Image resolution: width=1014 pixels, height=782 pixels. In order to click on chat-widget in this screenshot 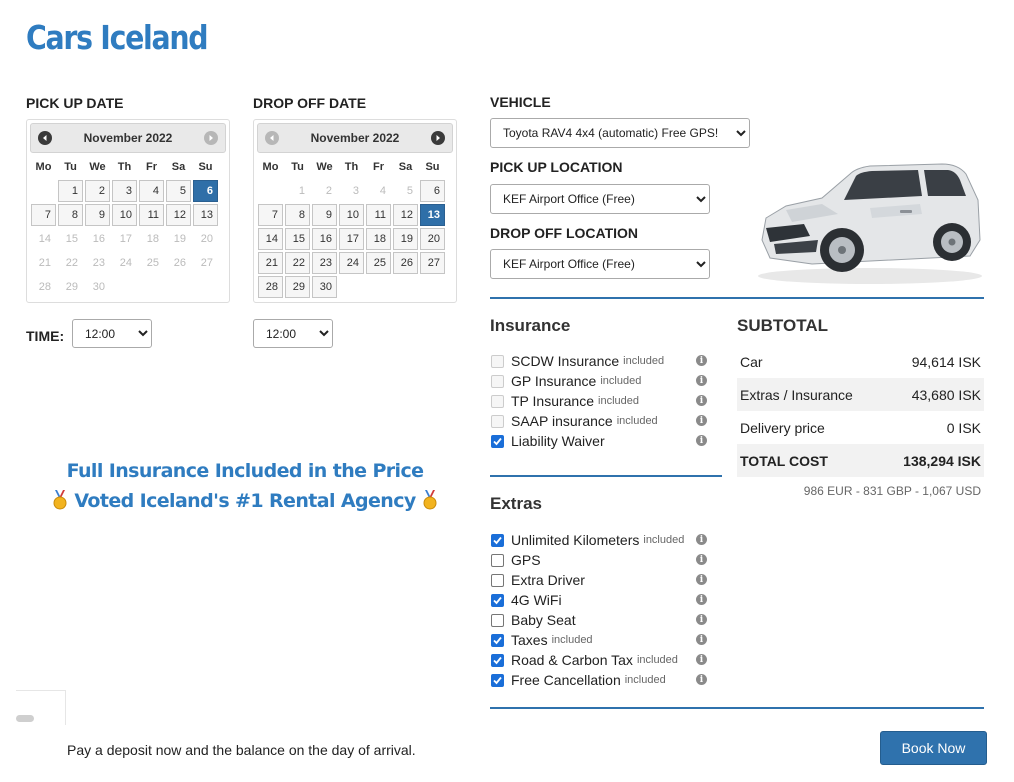, I will do `click(41, 707)`.